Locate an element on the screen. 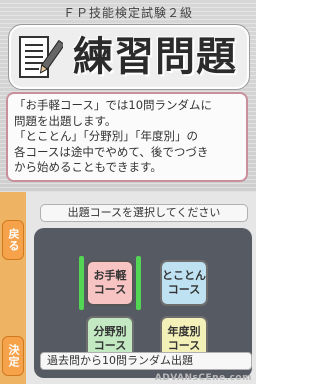 This screenshot has height=384, width=320. back-button: 戻る is located at coordinates (13, 240).